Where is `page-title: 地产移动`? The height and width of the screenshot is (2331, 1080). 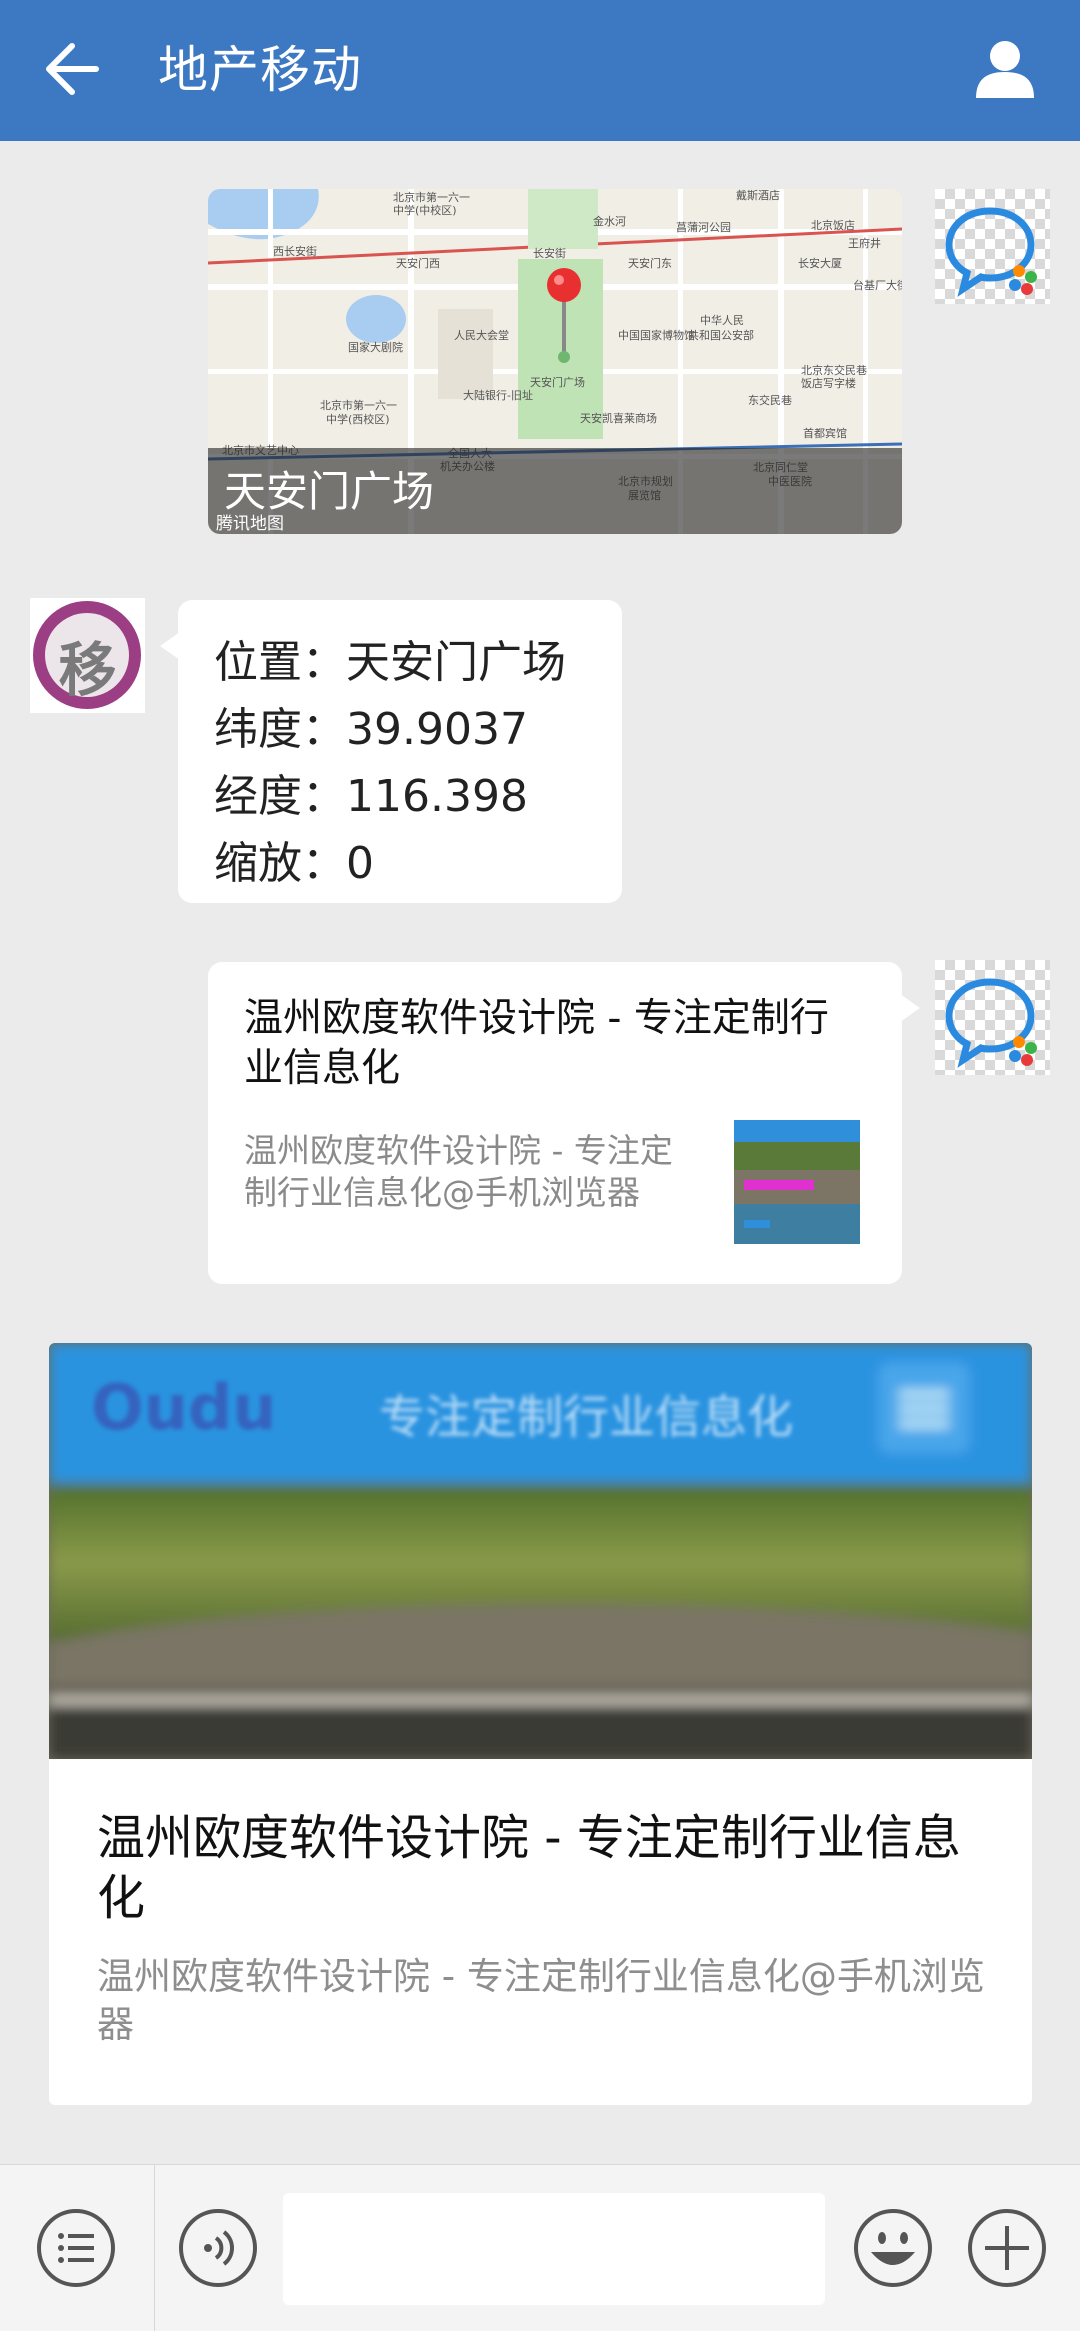
page-title: 地产移动 is located at coordinates (260, 70).